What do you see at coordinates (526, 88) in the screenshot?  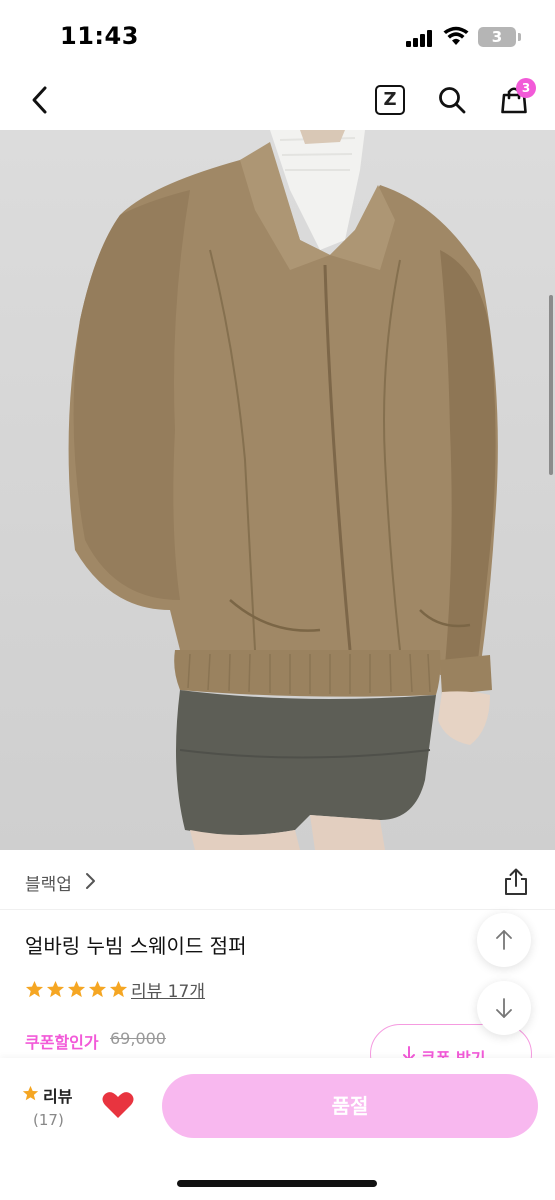 I see `cart-count-badge: 3` at bounding box center [526, 88].